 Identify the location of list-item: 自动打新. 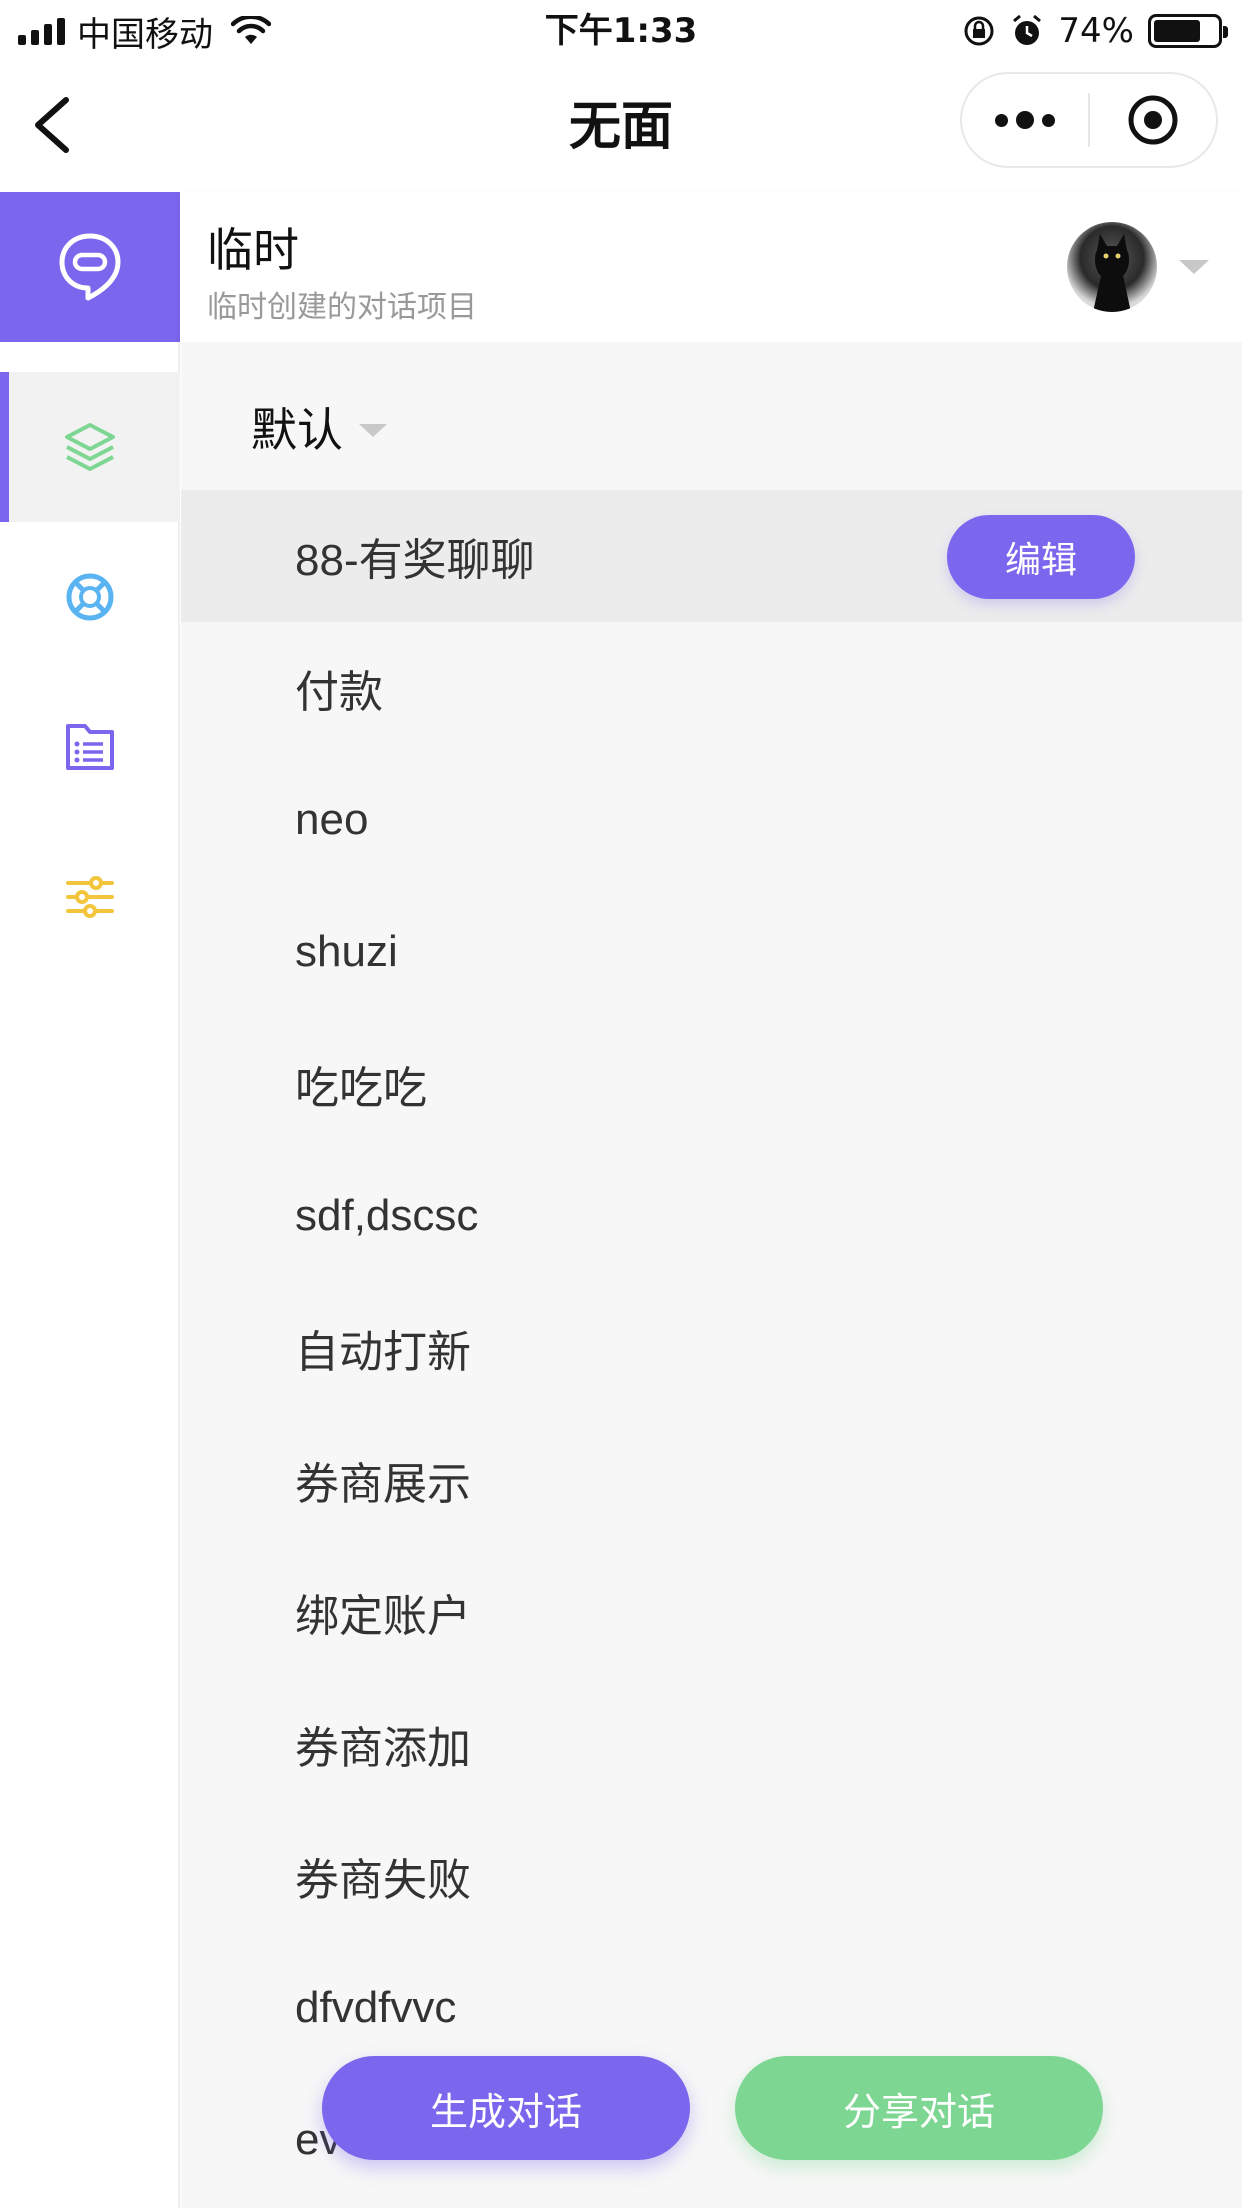
(711, 1348).